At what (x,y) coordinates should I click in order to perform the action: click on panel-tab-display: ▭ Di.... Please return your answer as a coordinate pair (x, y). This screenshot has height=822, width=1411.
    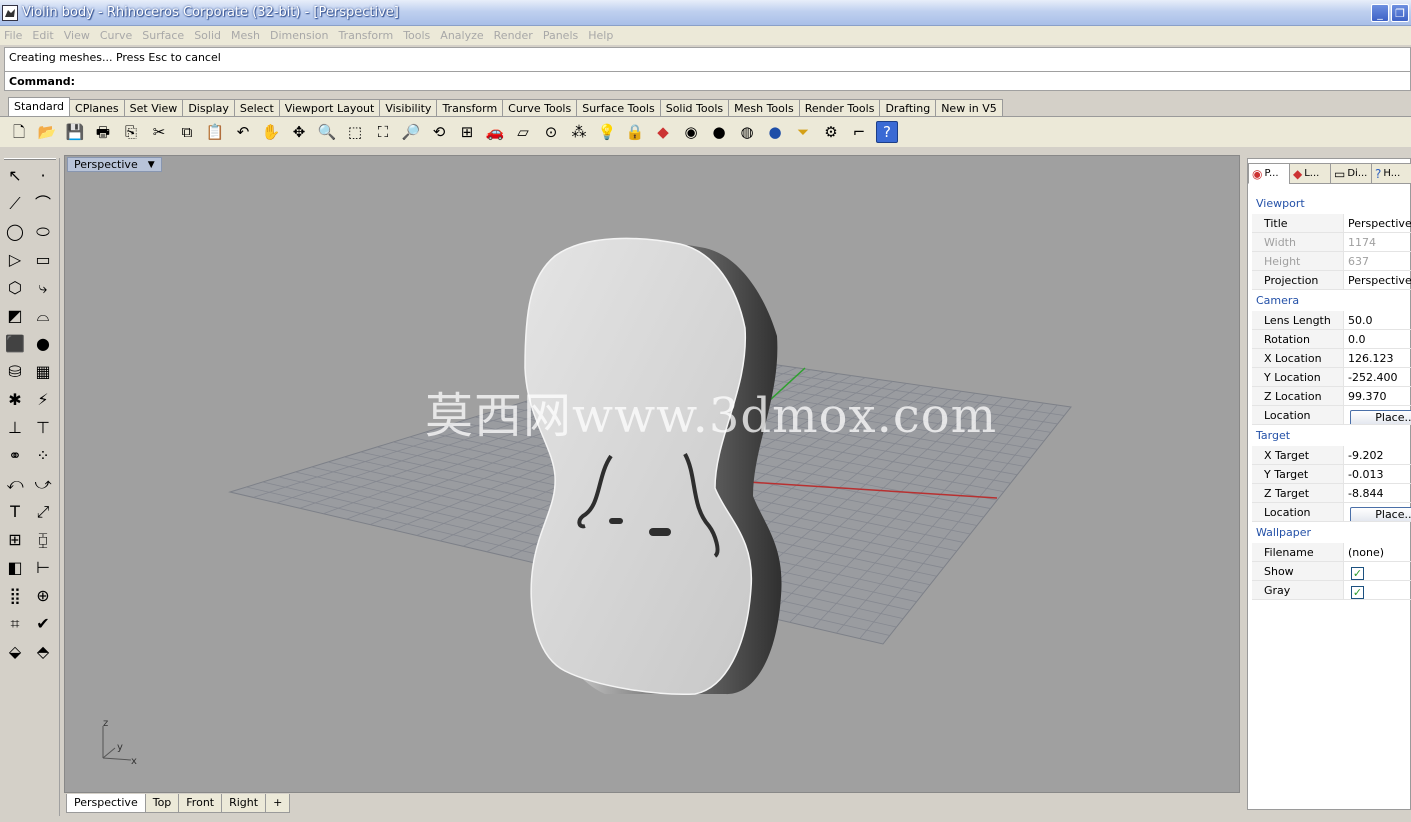
    Looking at the image, I should click on (1351, 173).